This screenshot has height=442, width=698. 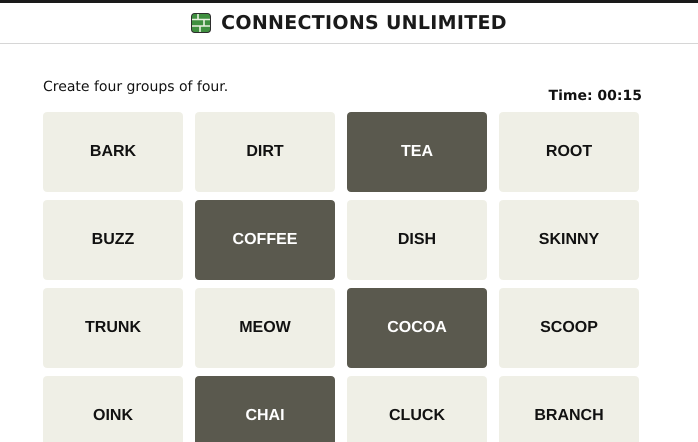 I want to click on word-tile: SCOOP, so click(x=569, y=328).